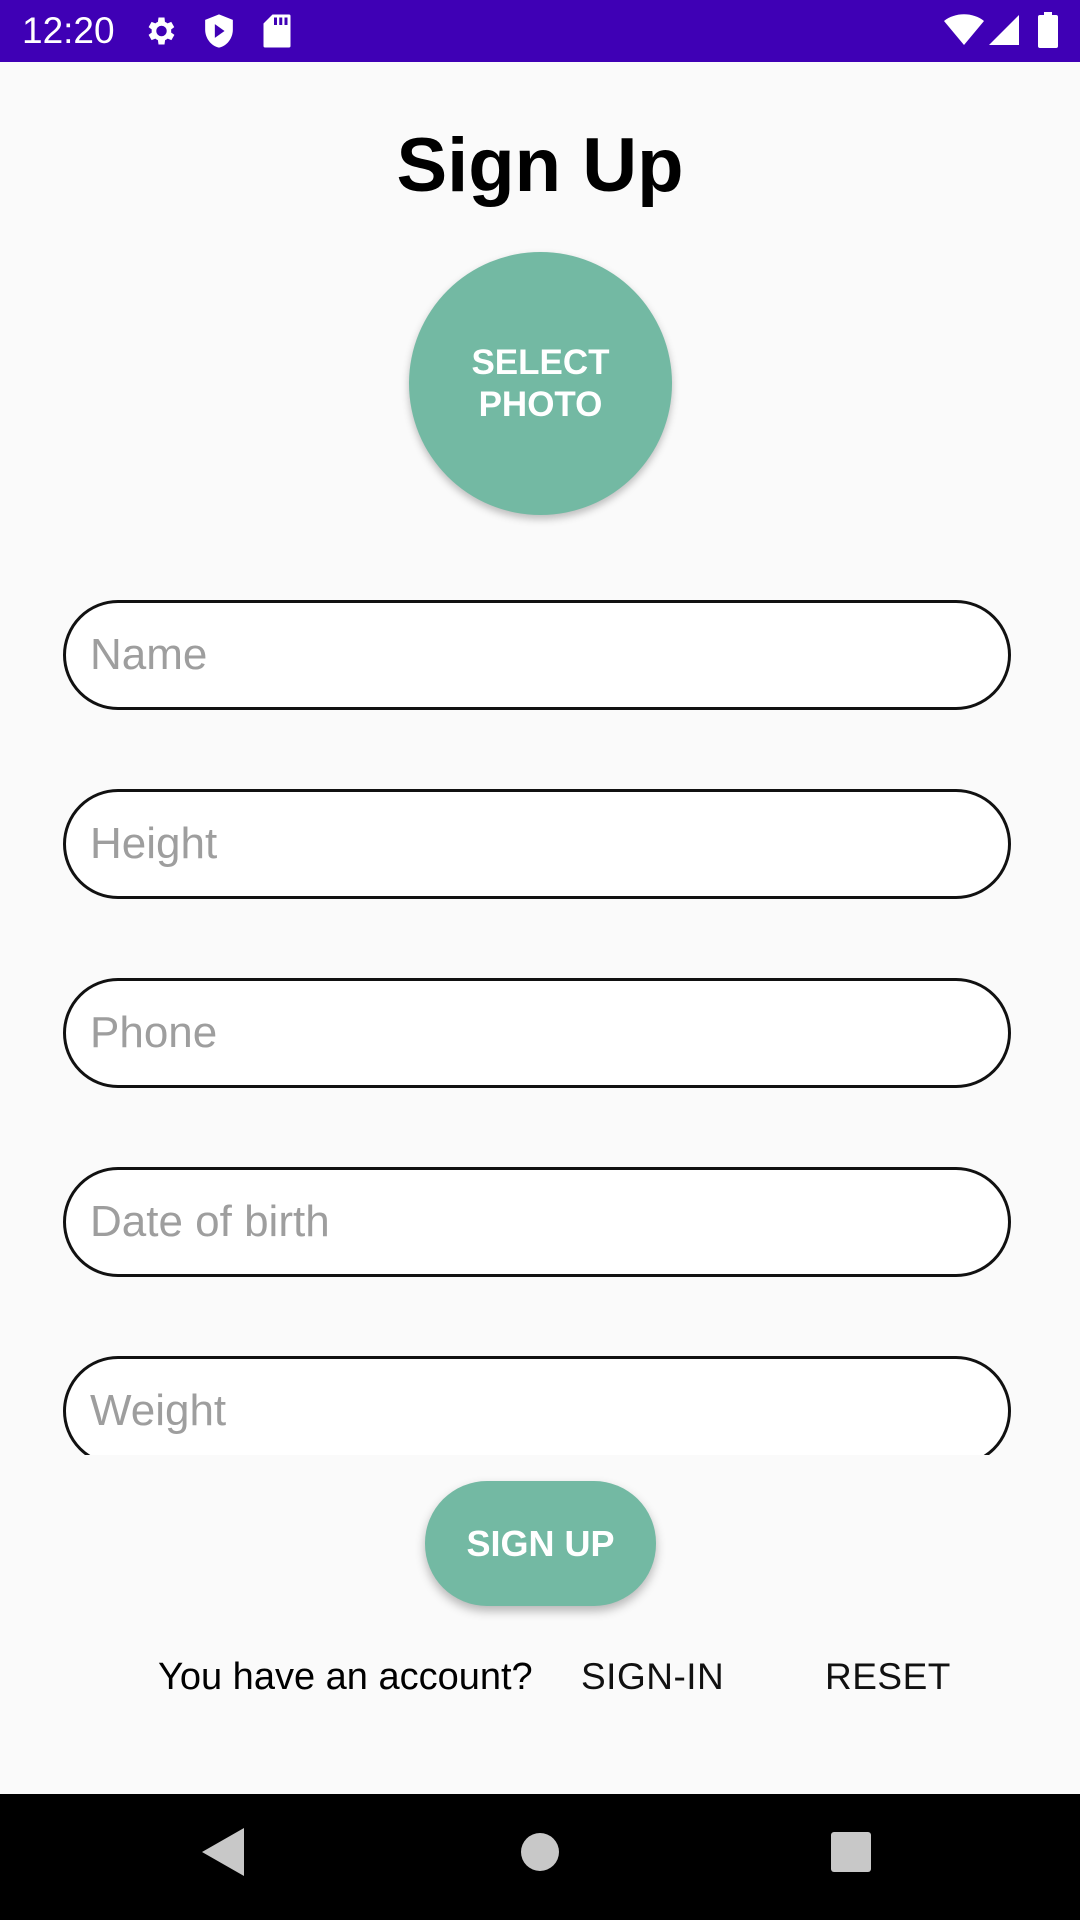  I want to click on sd-card-icon, so click(277, 31).